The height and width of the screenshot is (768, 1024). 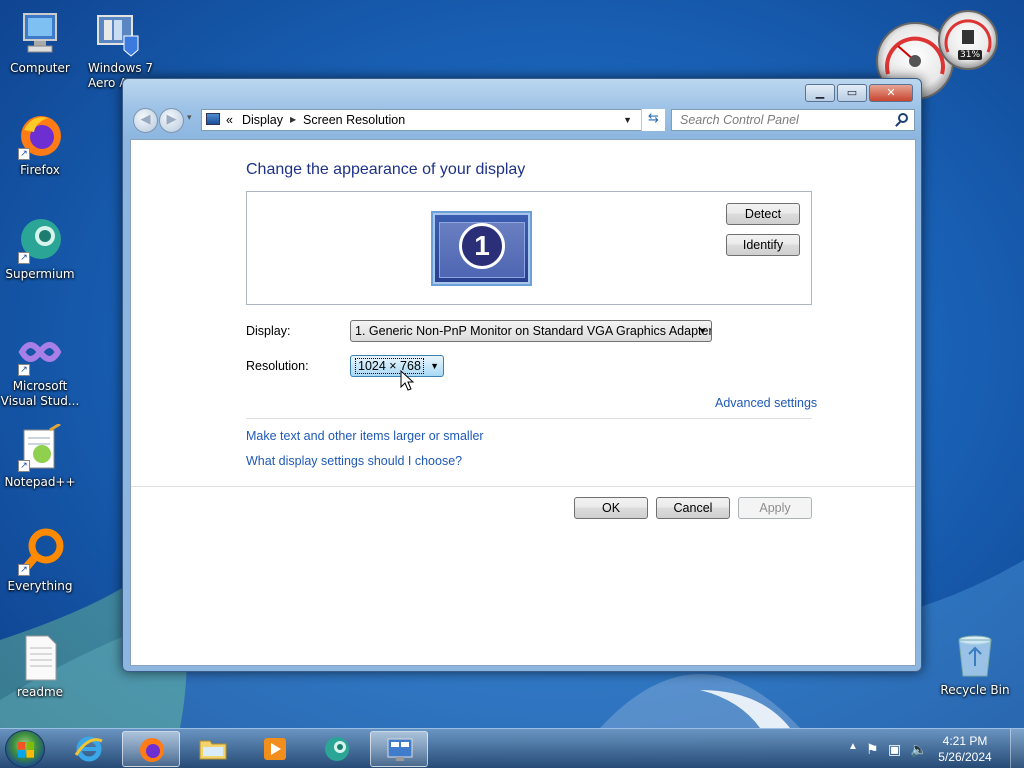 I want to click on clock-time: 4:21 PM, so click(x=965, y=741).